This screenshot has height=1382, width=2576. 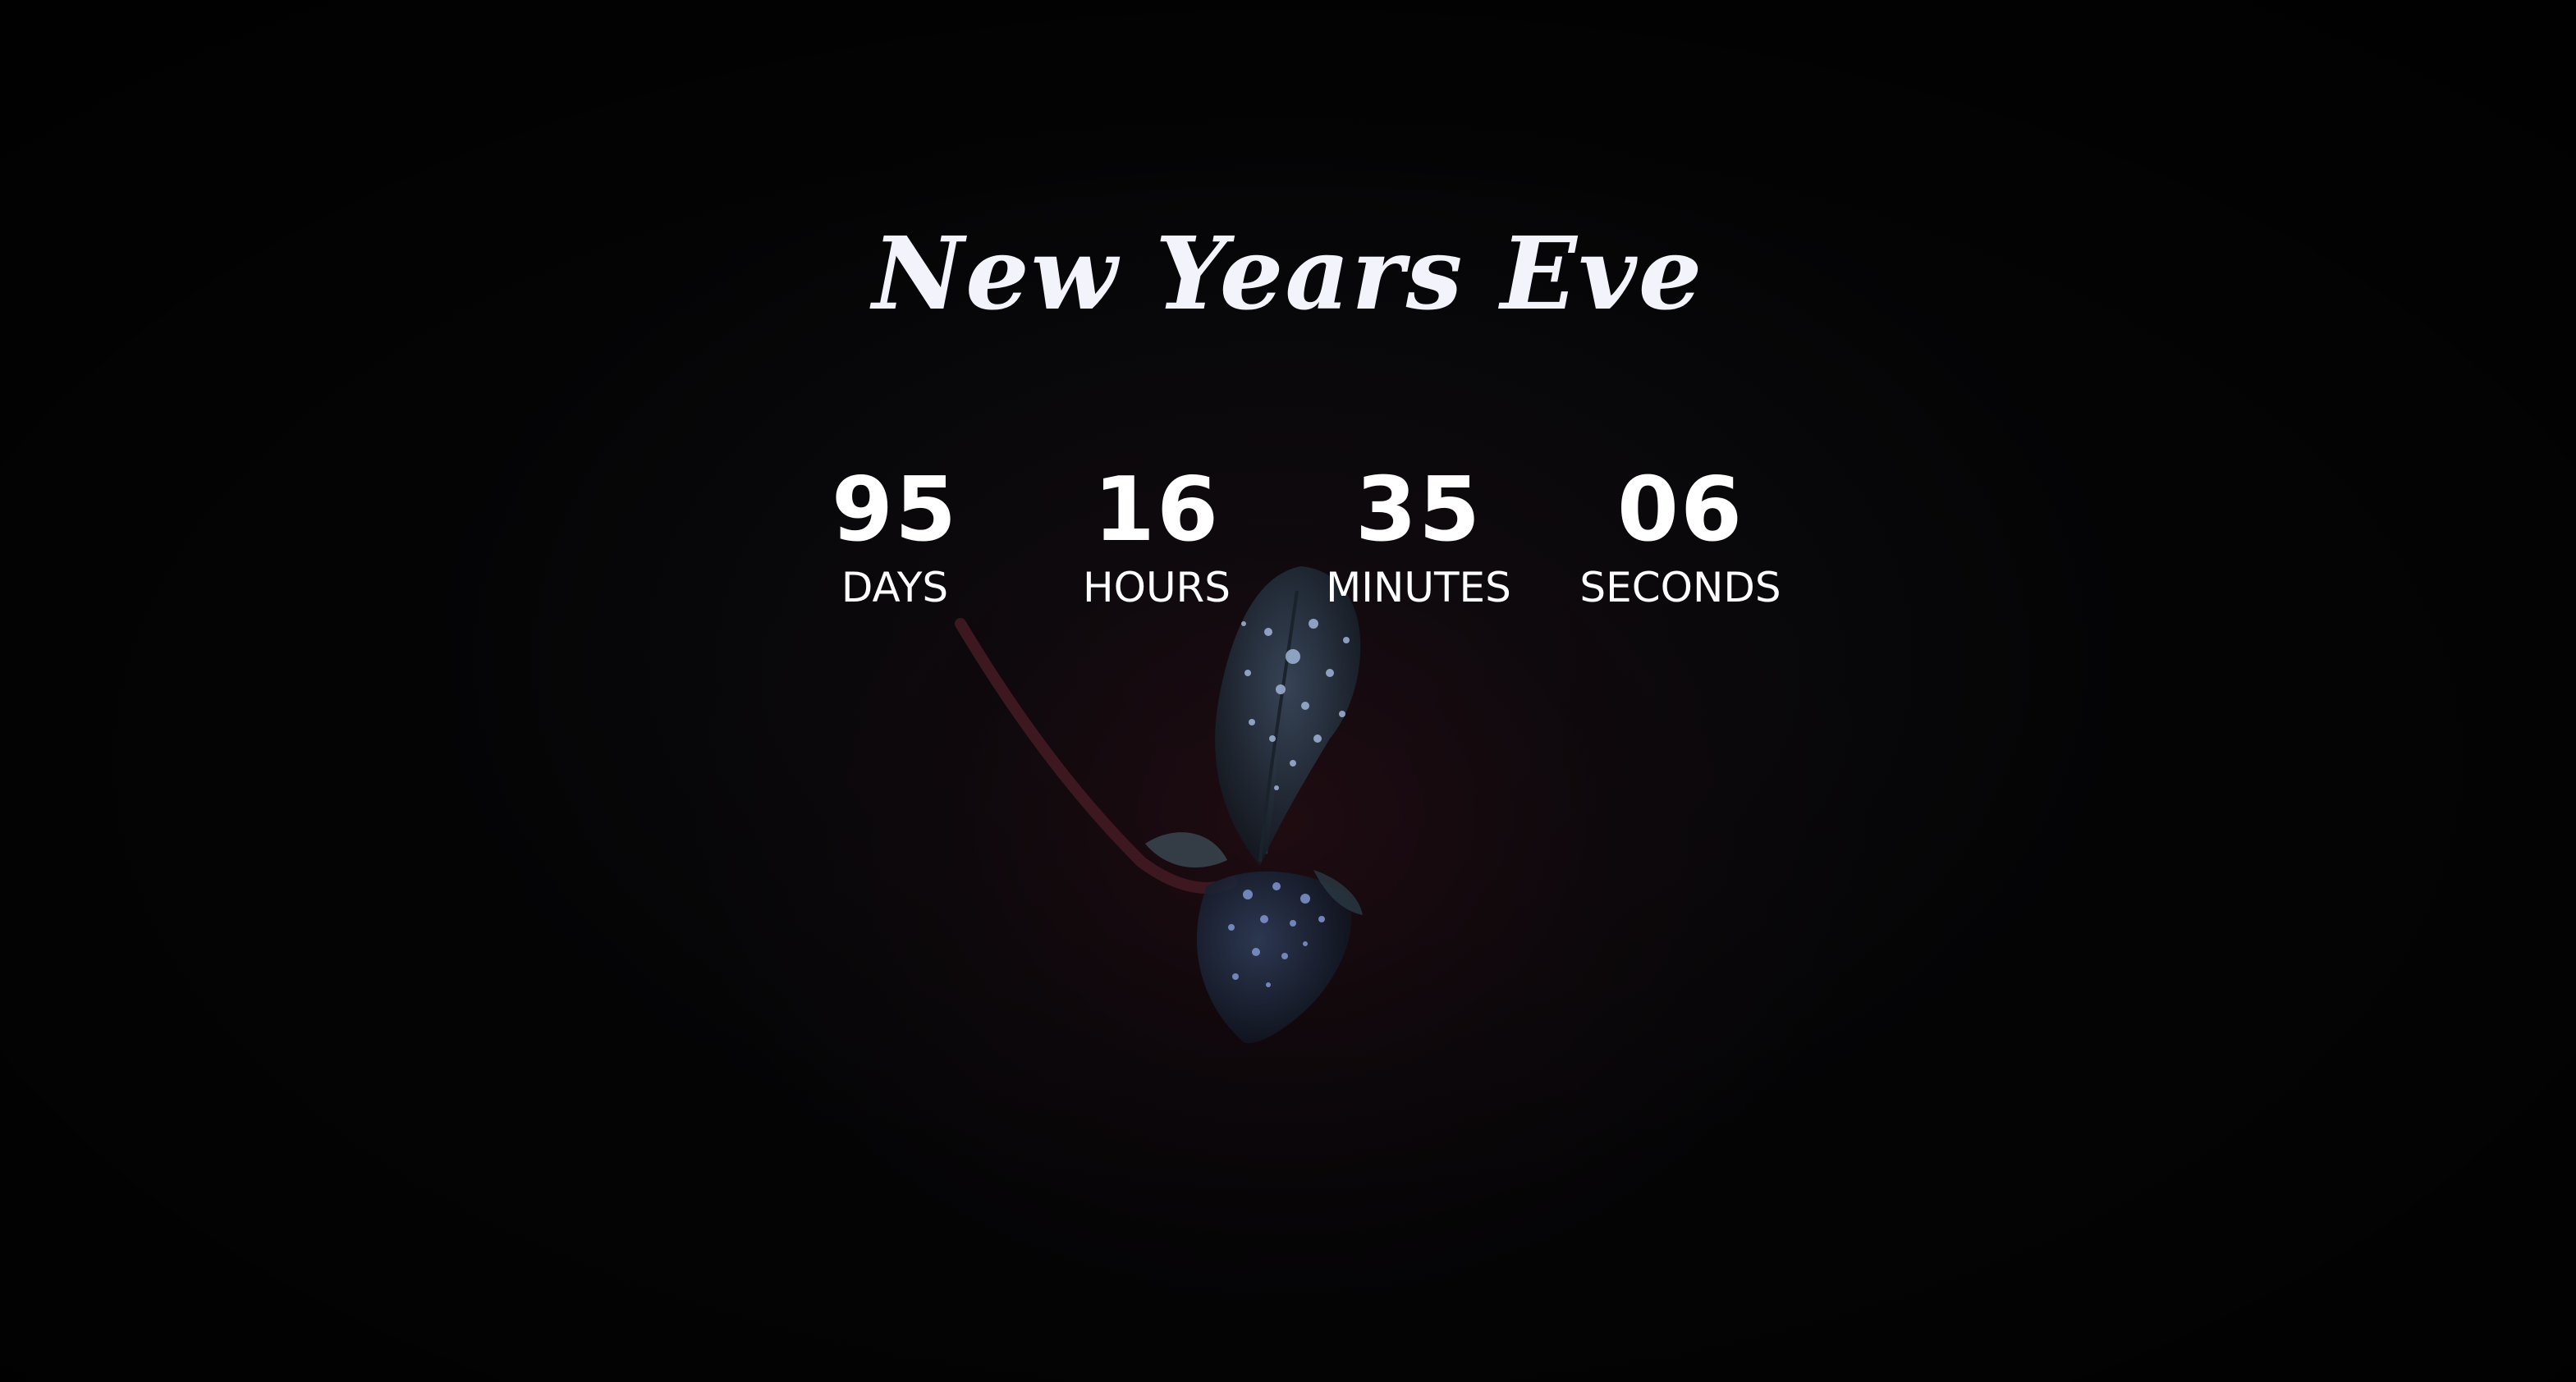 I want to click on days-value: 95, so click(x=895, y=510).